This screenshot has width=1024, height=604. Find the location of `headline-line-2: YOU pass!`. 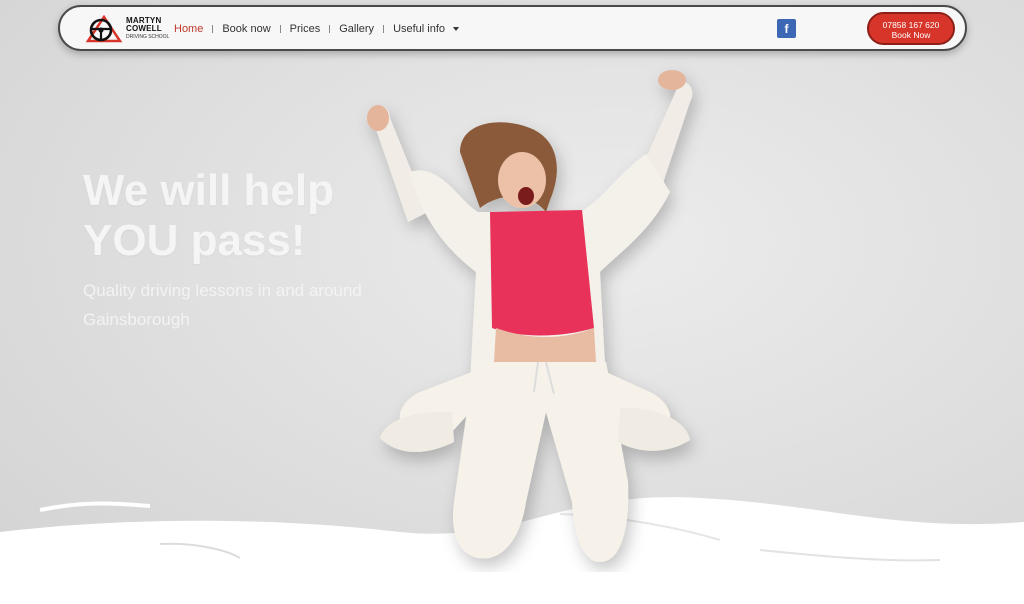

headline-line-2: YOU pass! is located at coordinates (194, 240).